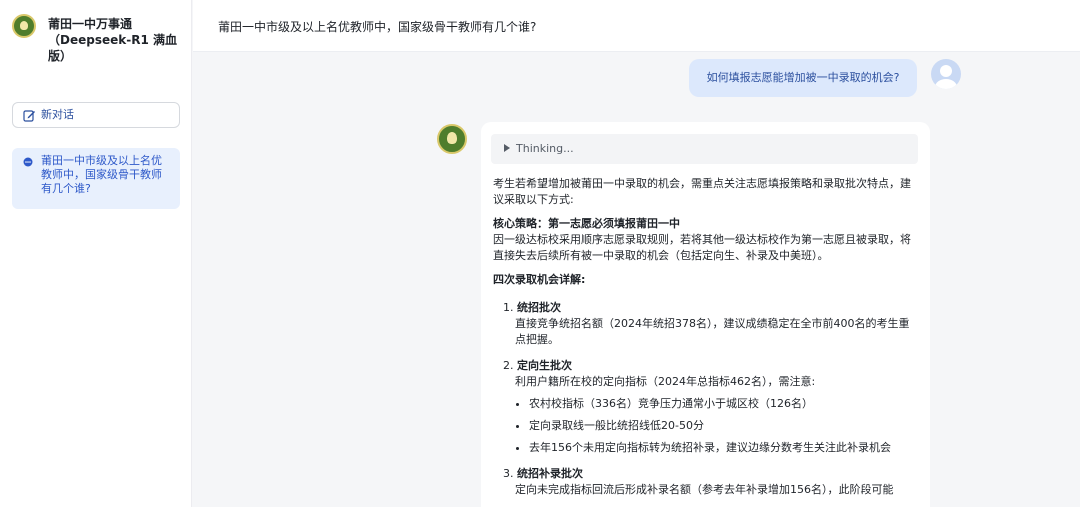 The height and width of the screenshot is (507, 1080). I want to click on school-logo-icon, so click(24, 26).